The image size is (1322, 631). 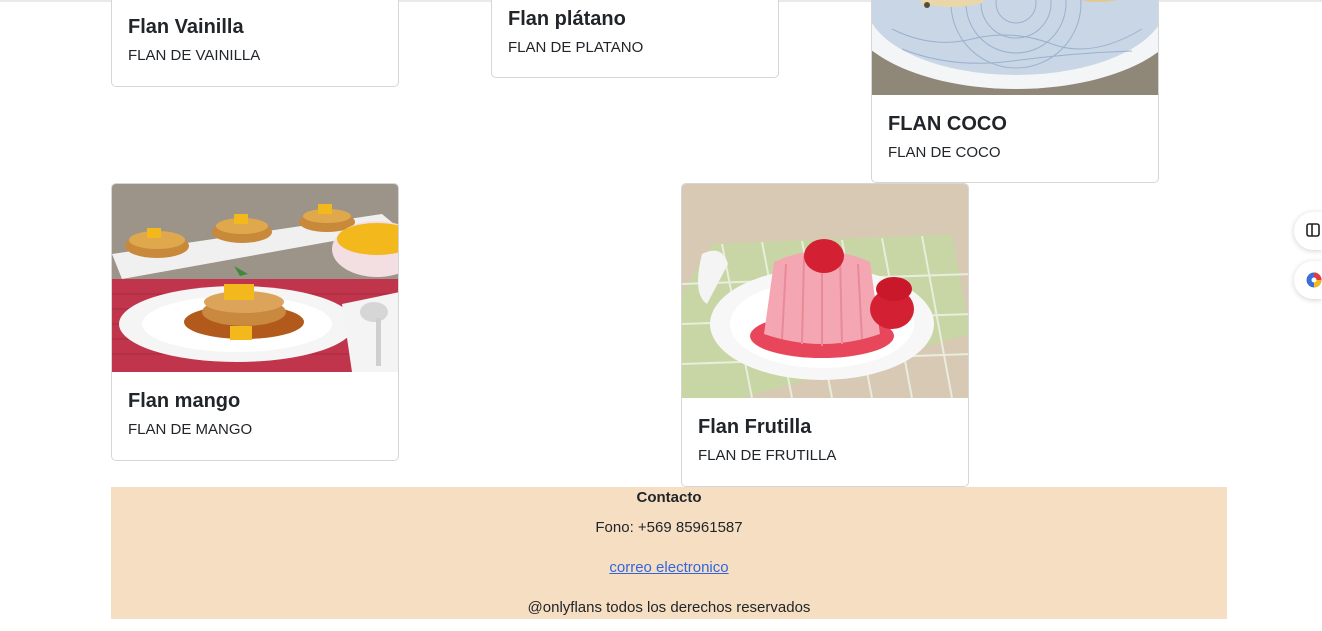 What do you see at coordinates (825, 432) in the screenshot?
I see `card-body: Flan Frutilla FLAN DE FRUTILLA` at bounding box center [825, 432].